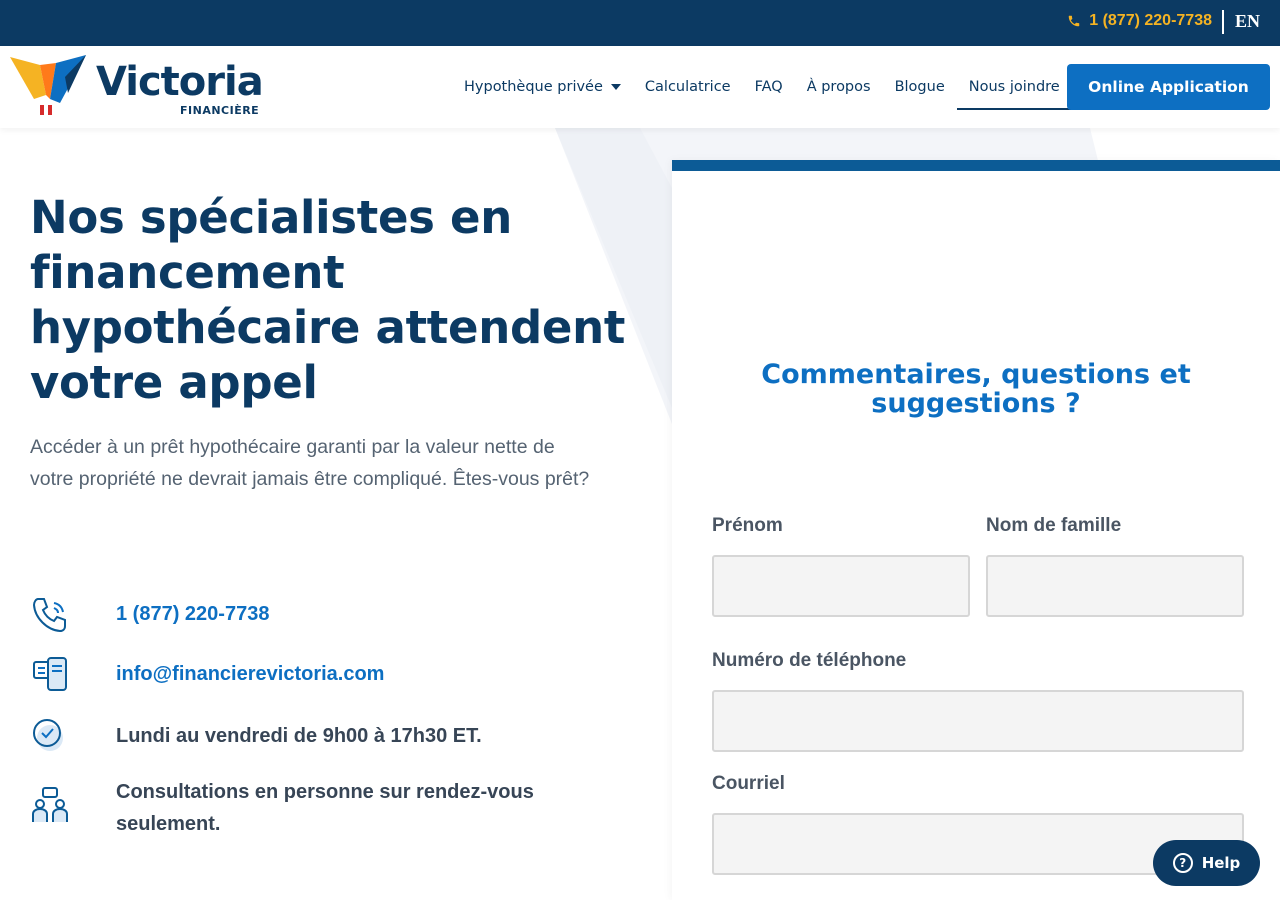 The image size is (1280, 900). I want to click on first-name-field, so click(841, 586).